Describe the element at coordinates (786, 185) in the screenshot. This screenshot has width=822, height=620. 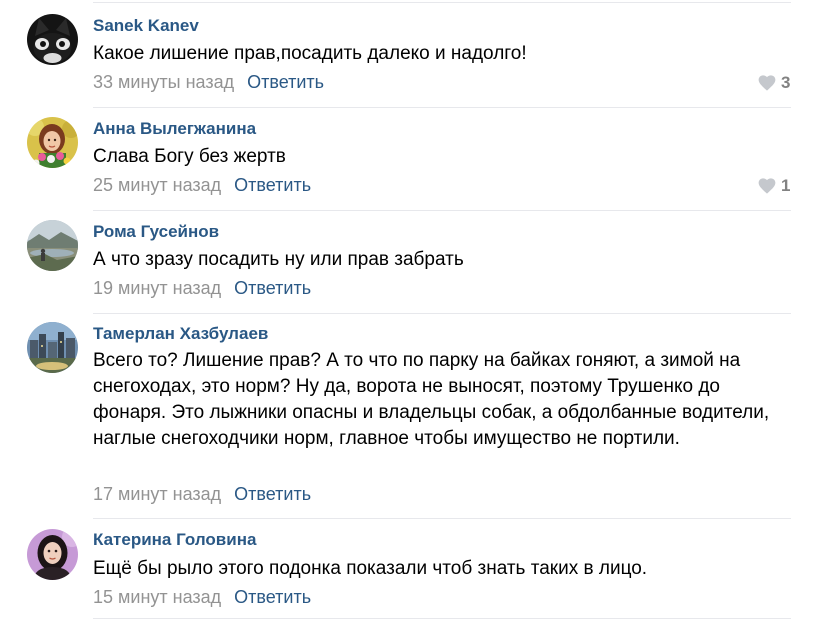
I see `like-count: 1` at that location.